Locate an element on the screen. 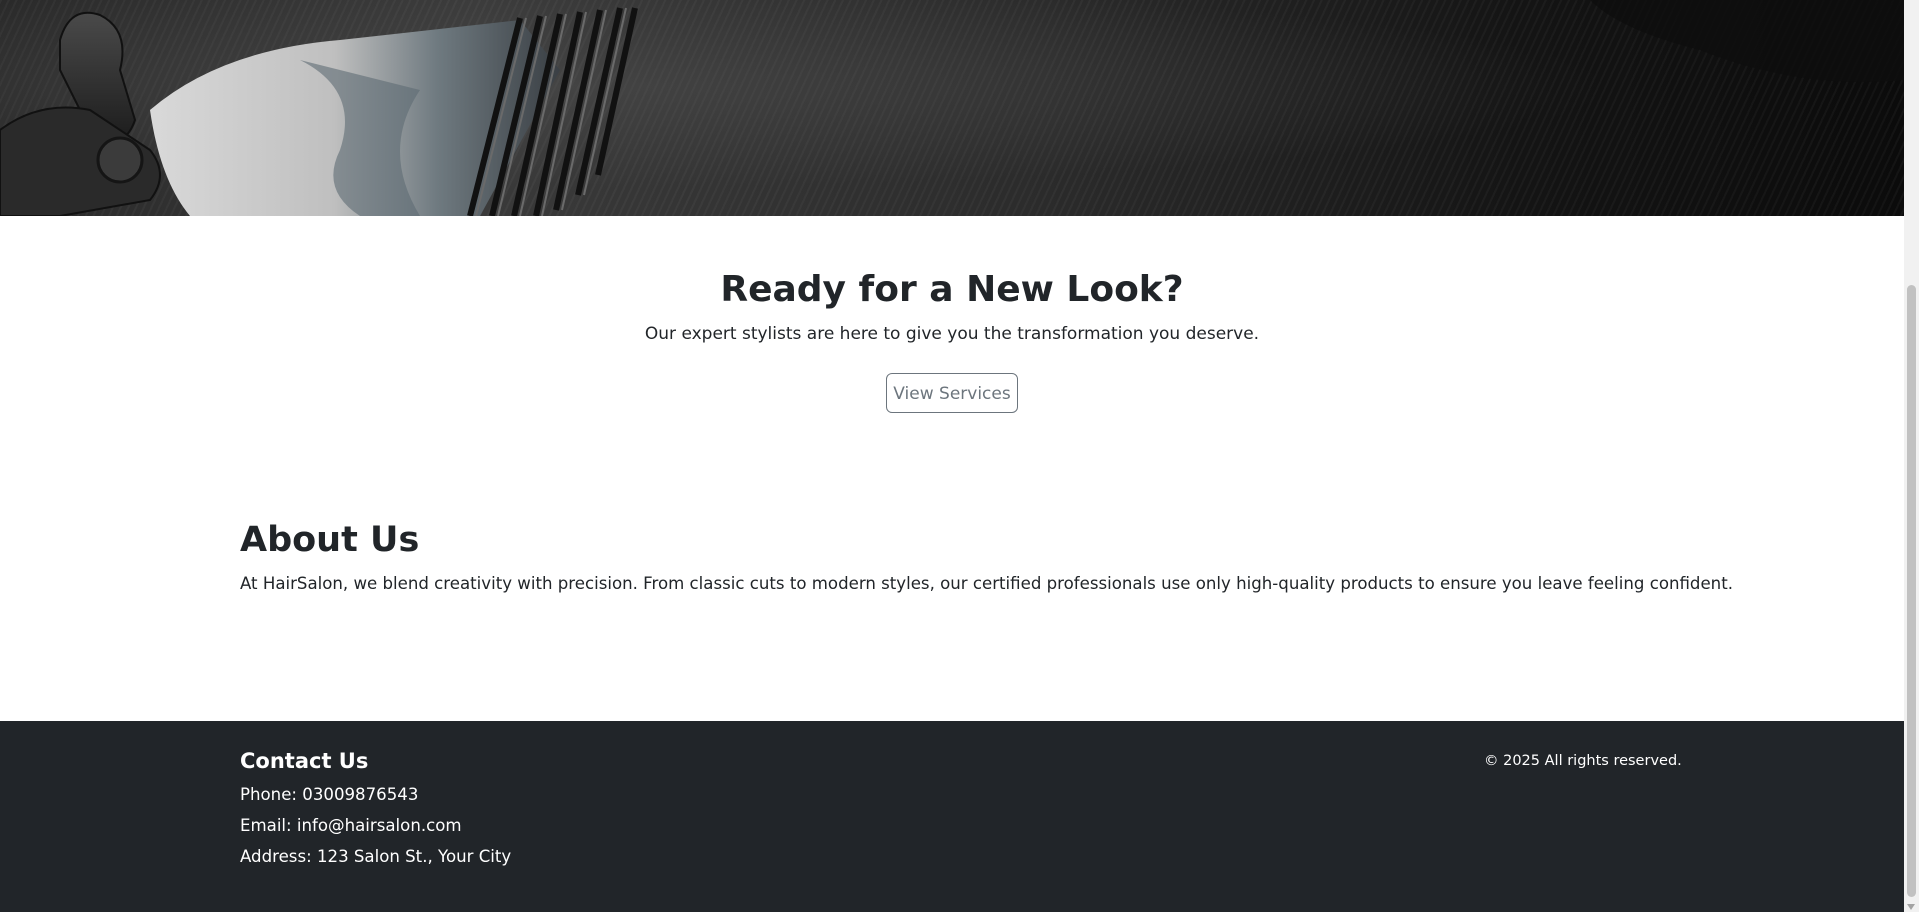 The image size is (1919, 912). page-scrollbar is located at coordinates (1911, 456).